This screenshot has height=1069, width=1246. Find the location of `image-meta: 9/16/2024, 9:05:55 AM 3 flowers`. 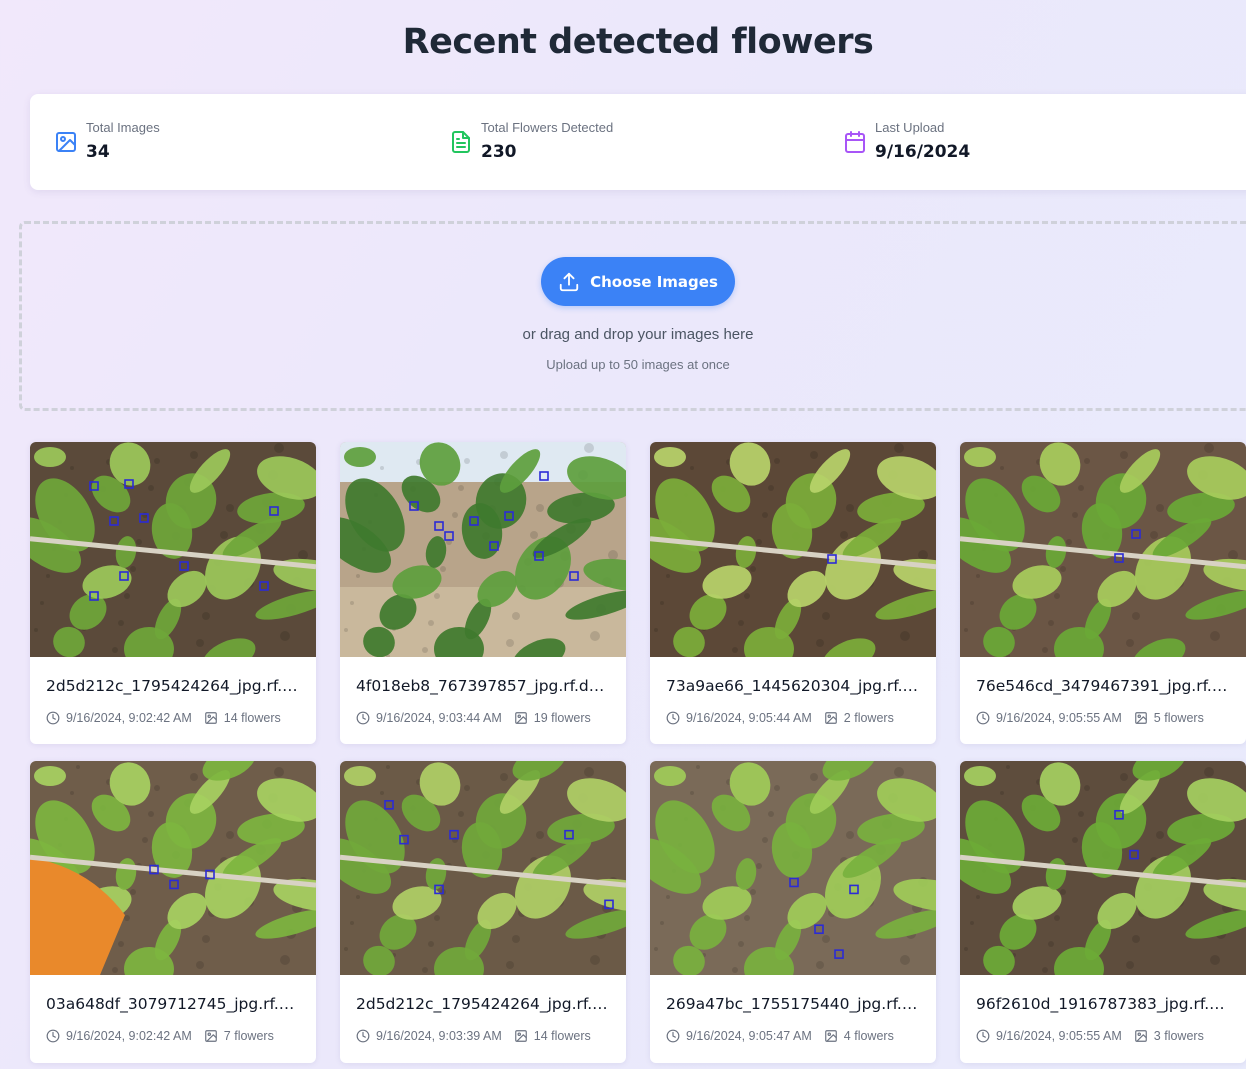

image-meta: 9/16/2024, 9:05:55 AM 3 flowers is located at coordinates (1090, 1036).